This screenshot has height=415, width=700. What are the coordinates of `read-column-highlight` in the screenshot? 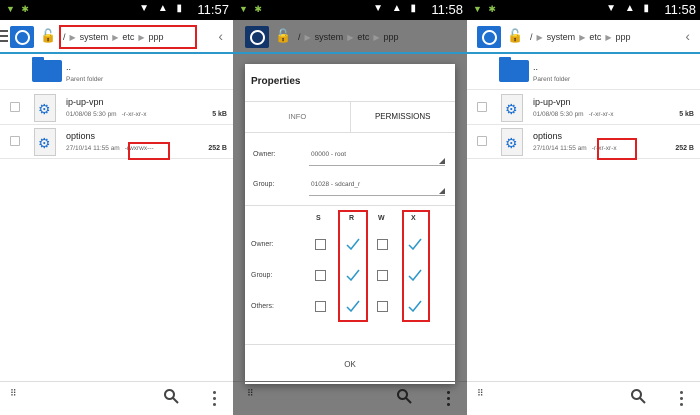 It's located at (353, 266).